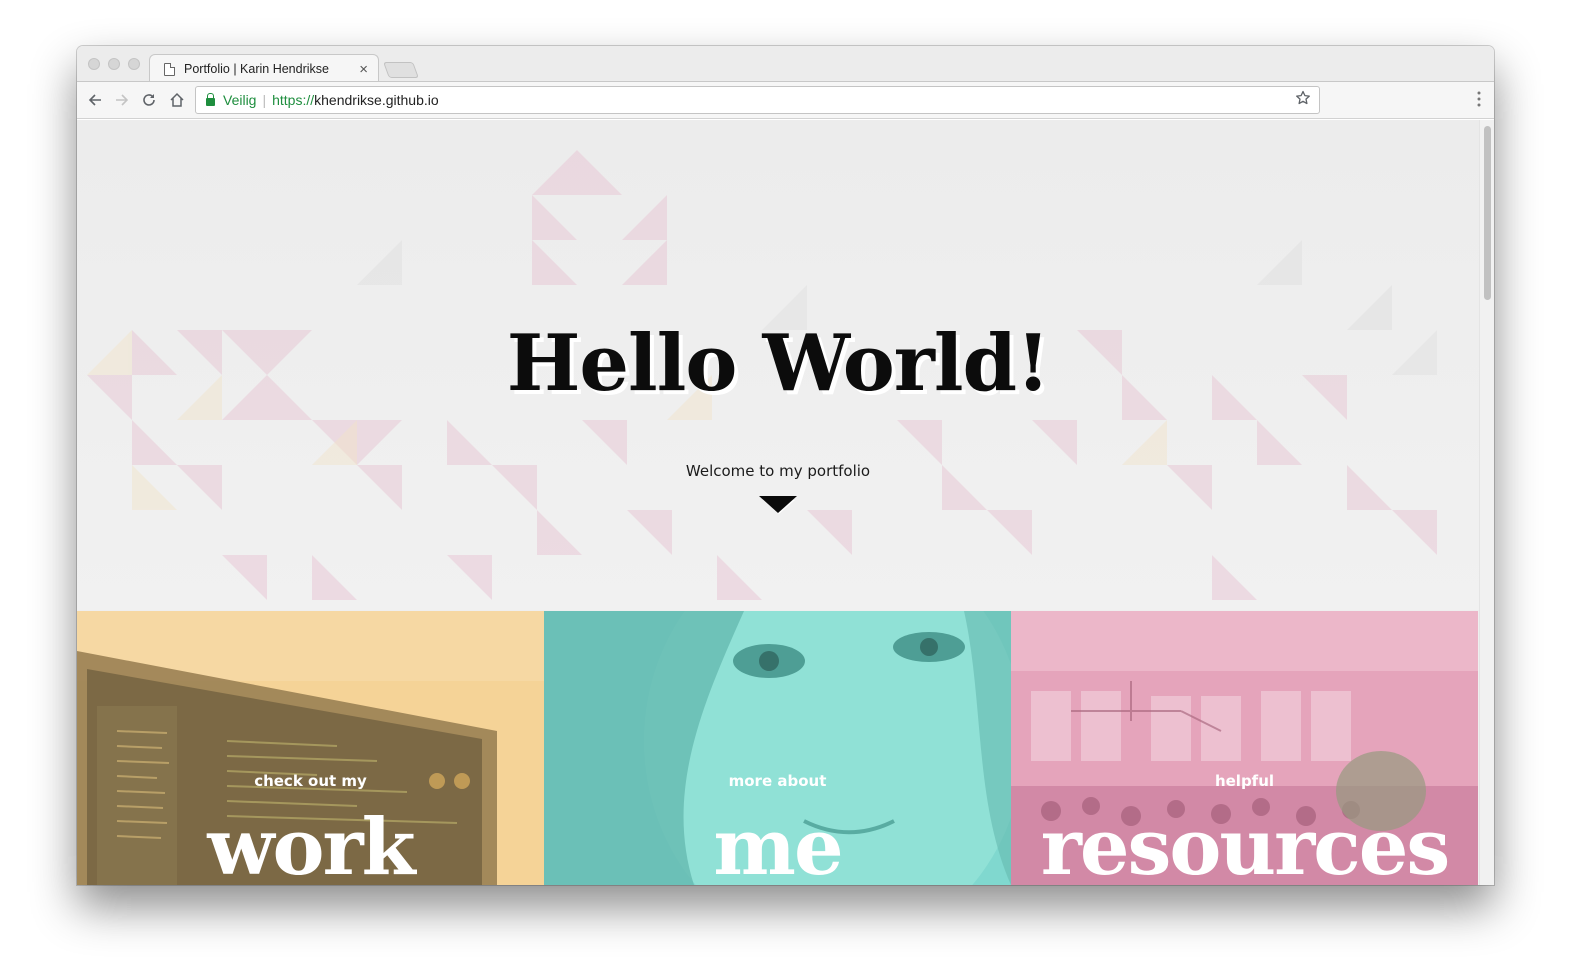 This screenshot has height=971, width=1594. What do you see at coordinates (376, 100) in the screenshot?
I see `url-host: khendrikse.github.io` at bounding box center [376, 100].